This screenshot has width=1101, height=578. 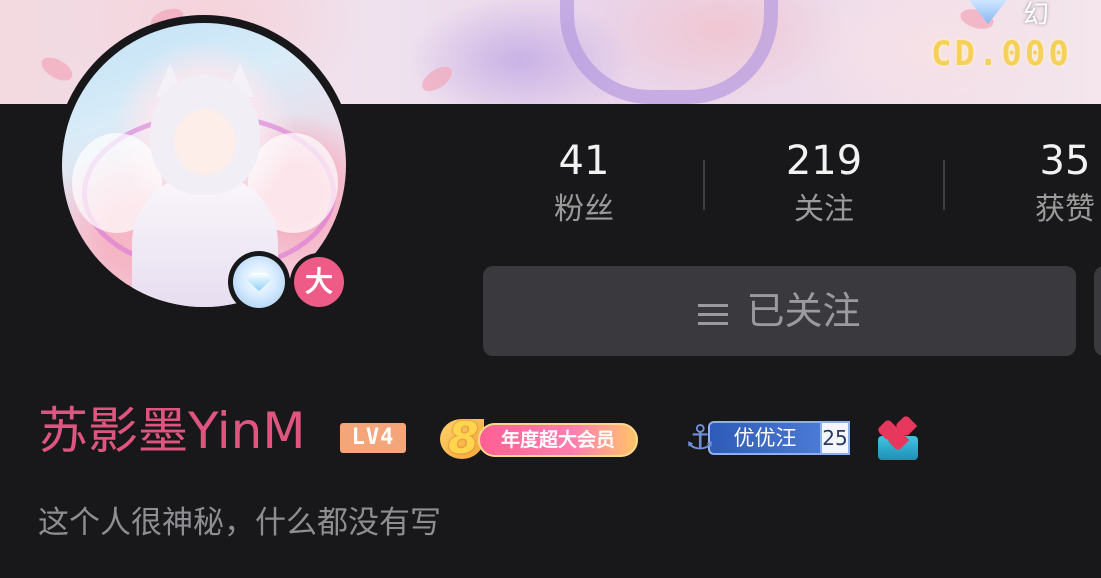 I want to click on vip-diamond-background, so click(x=259, y=282).